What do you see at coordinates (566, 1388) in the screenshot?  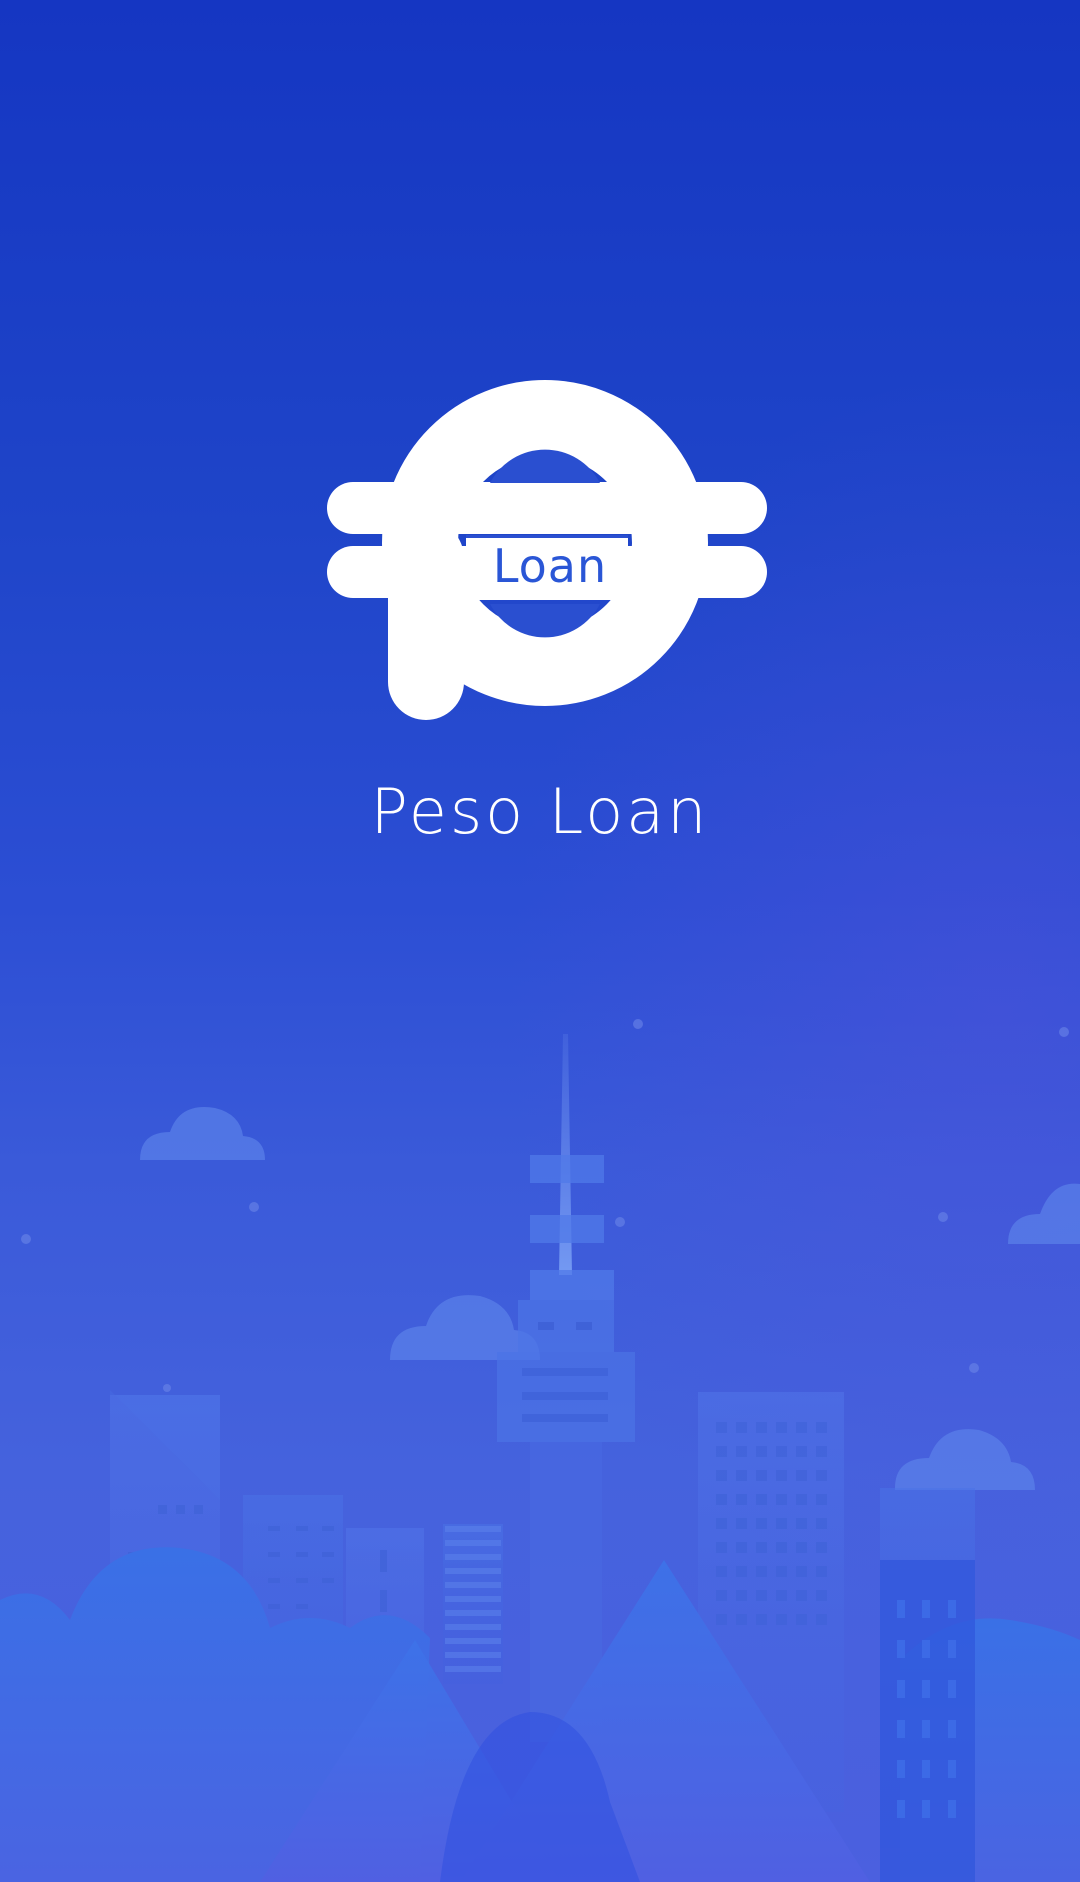 I see `tower` at bounding box center [566, 1388].